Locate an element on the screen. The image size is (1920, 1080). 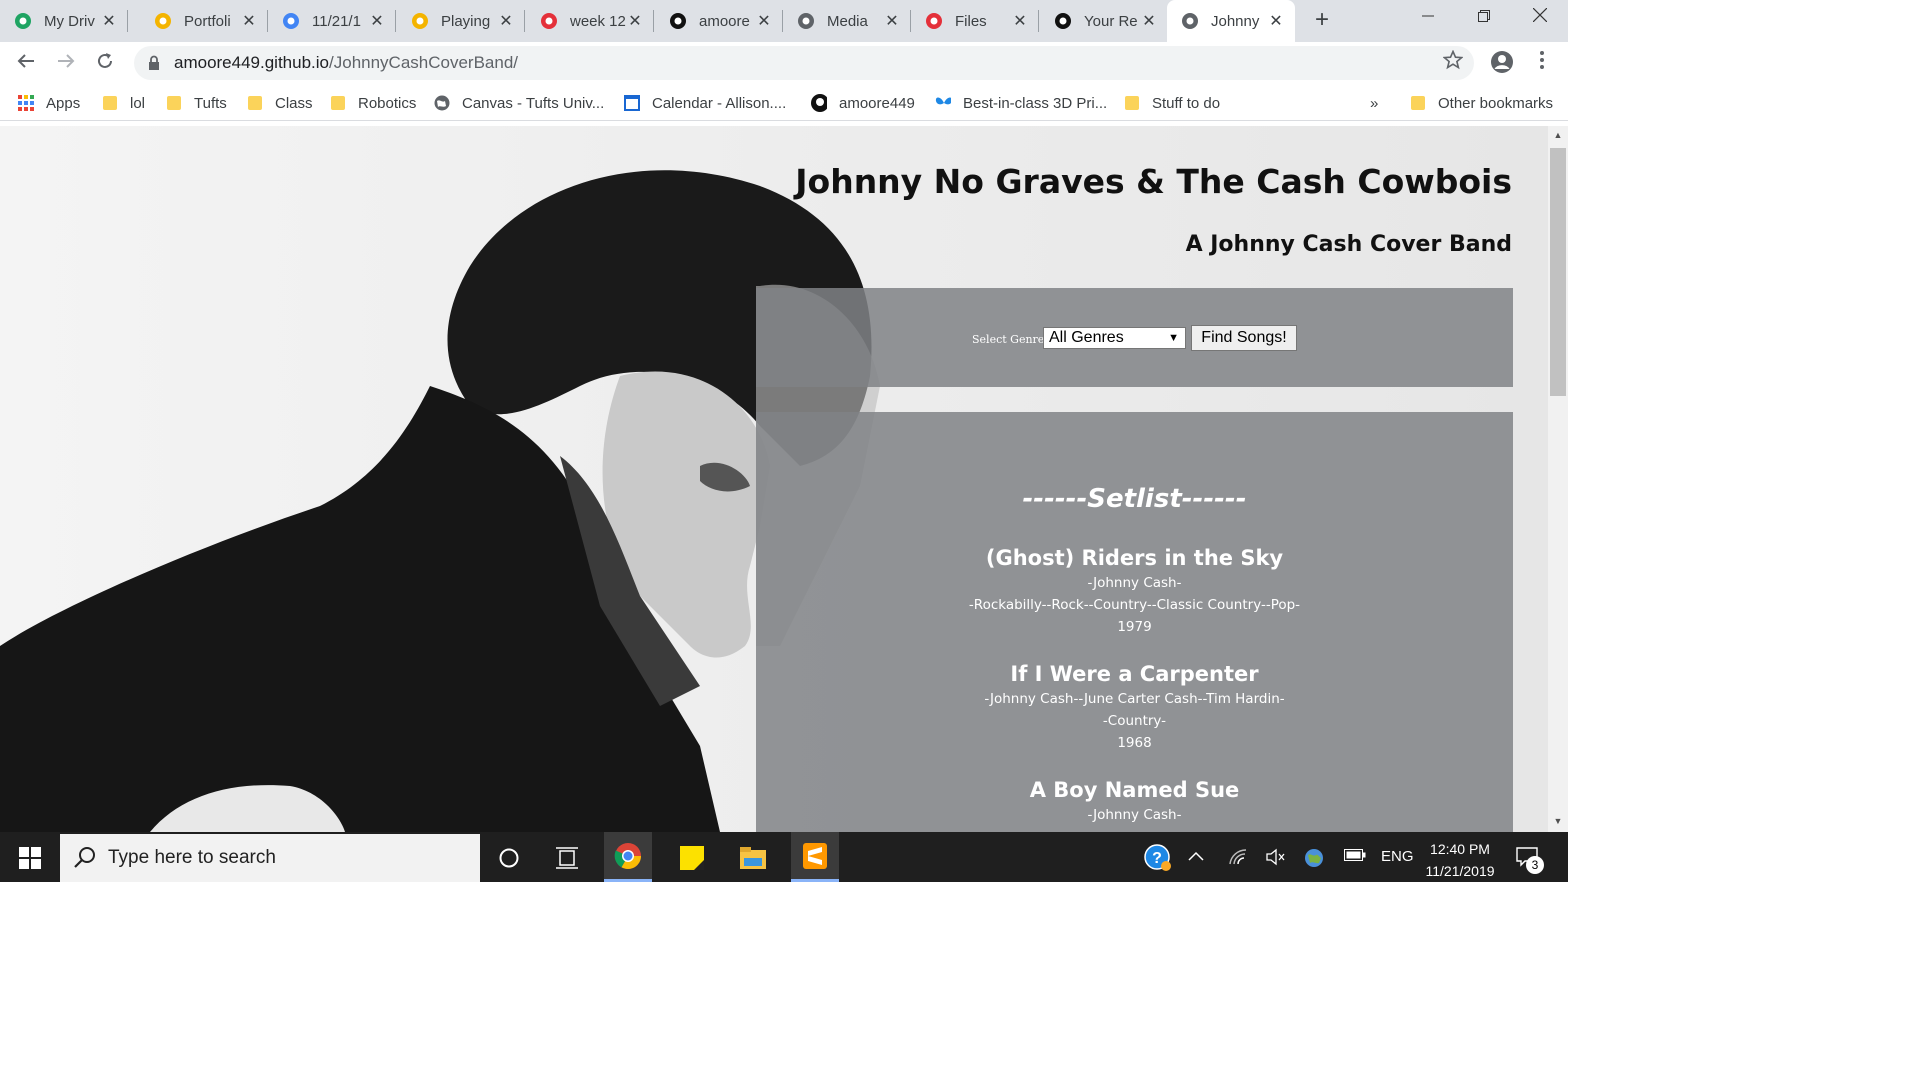
url-path: /JohnnyCashCoverBand/ is located at coordinates (424, 62).